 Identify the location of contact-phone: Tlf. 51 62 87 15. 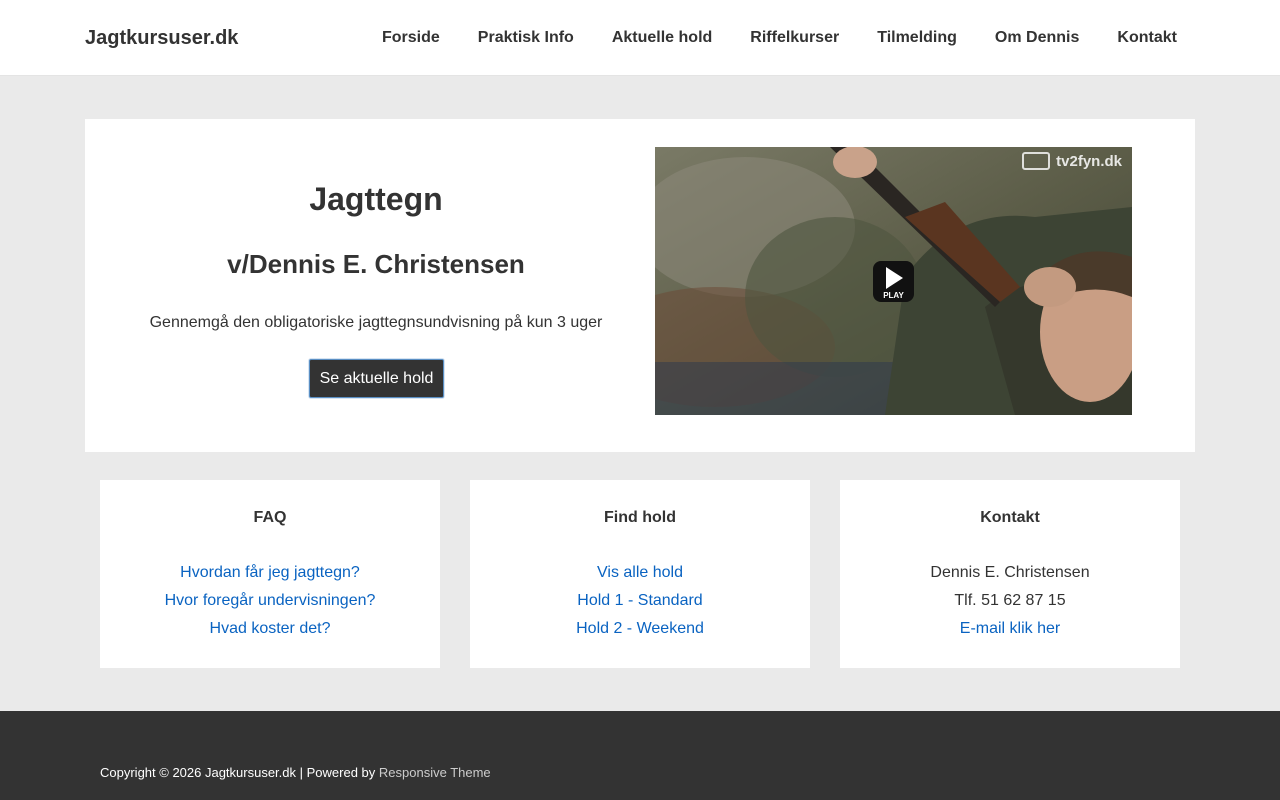
(1010, 600).